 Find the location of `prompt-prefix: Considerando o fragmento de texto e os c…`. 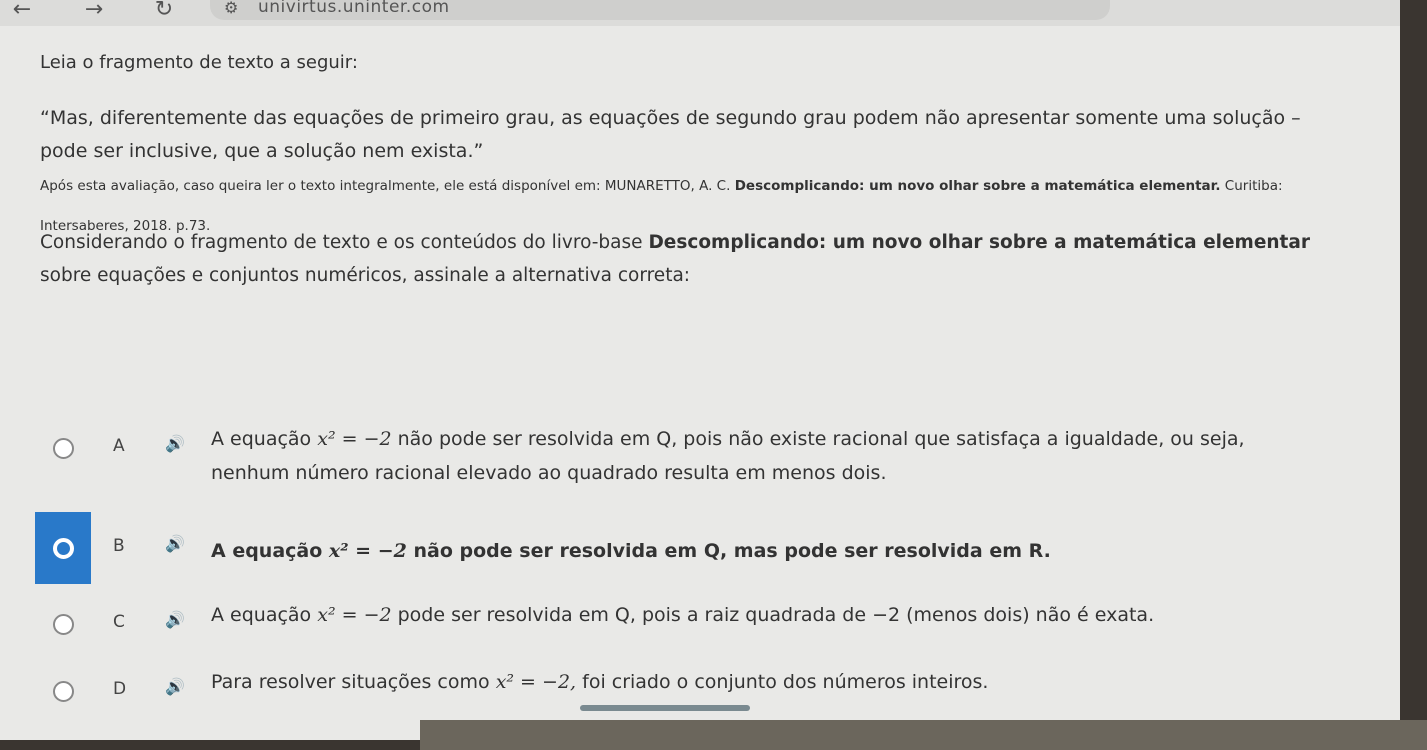

prompt-prefix: Considerando o fragmento de texto e os c… is located at coordinates (341, 242).